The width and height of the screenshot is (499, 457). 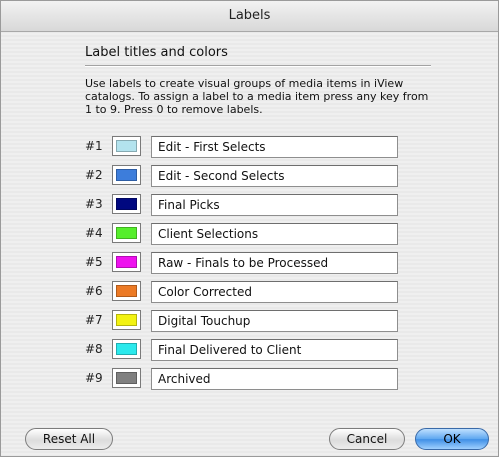 I want to click on label-number: #6, so click(x=94, y=291).